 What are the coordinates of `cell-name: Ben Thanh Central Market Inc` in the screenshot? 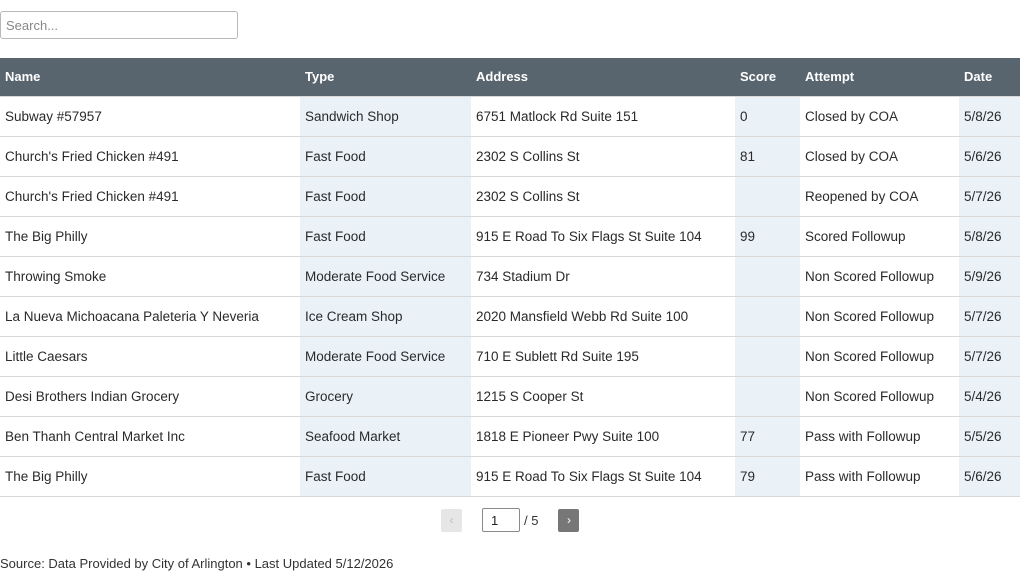 It's located at (150, 436).